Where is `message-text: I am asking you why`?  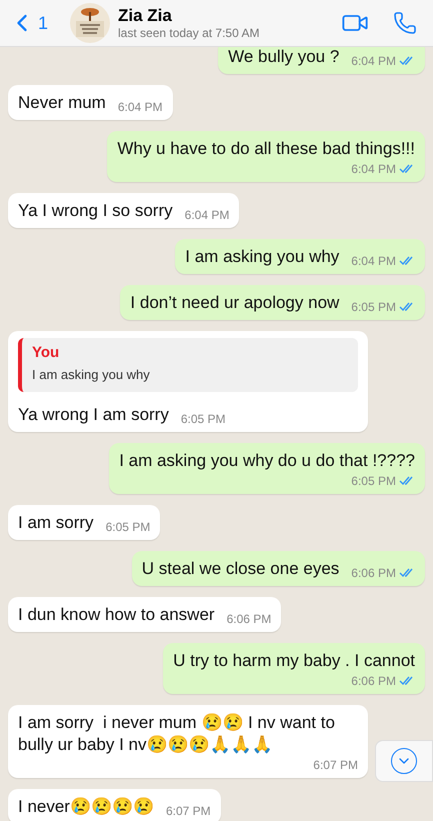
message-text: I am asking you why is located at coordinates (262, 257).